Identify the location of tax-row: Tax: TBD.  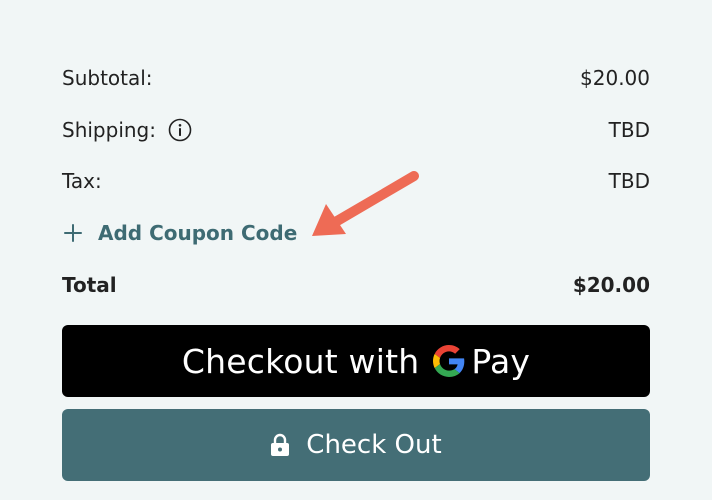
(356, 181).